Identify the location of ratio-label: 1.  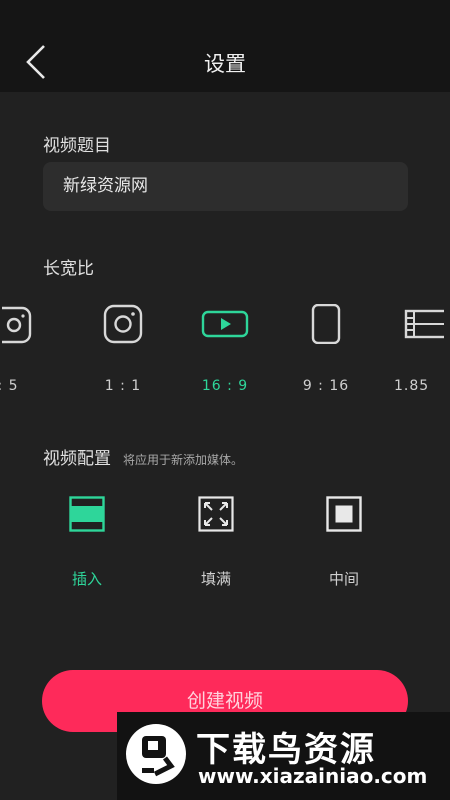
(123, 386).